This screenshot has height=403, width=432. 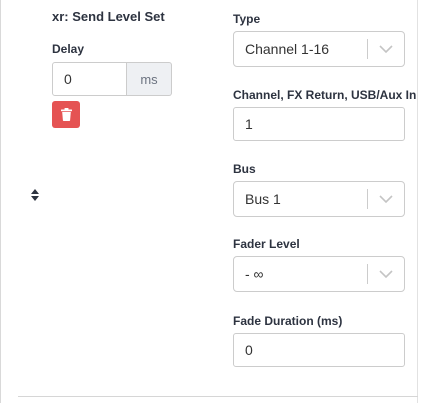 I want to click on bus-label: Bus, so click(x=244, y=169).